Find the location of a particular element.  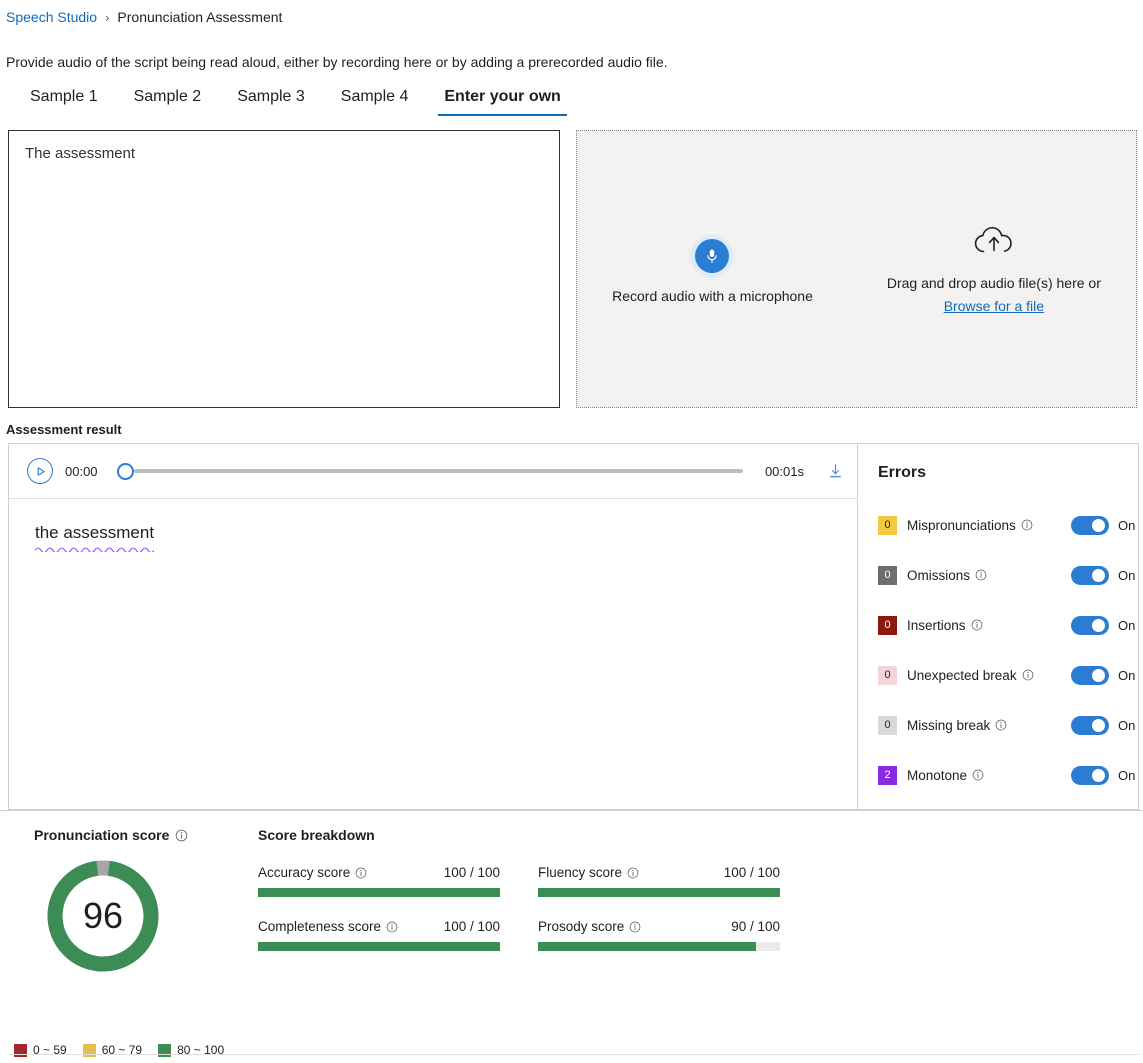

error-row-insertions: 0 Insertions On is located at coordinates (1008, 625).